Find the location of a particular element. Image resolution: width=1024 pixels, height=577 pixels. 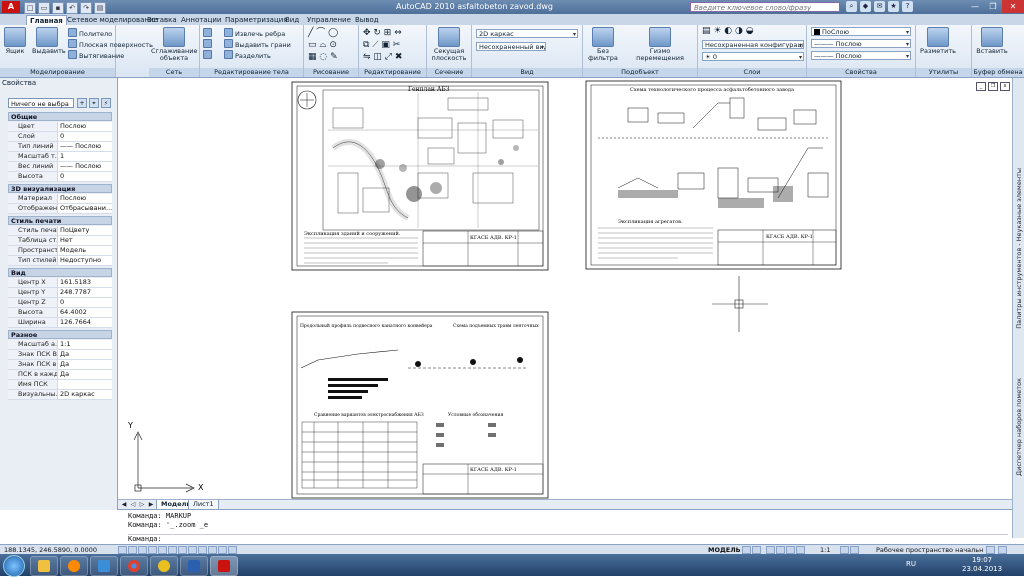

property-row: Тип линий —— Послою is located at coordinates (60, 147).